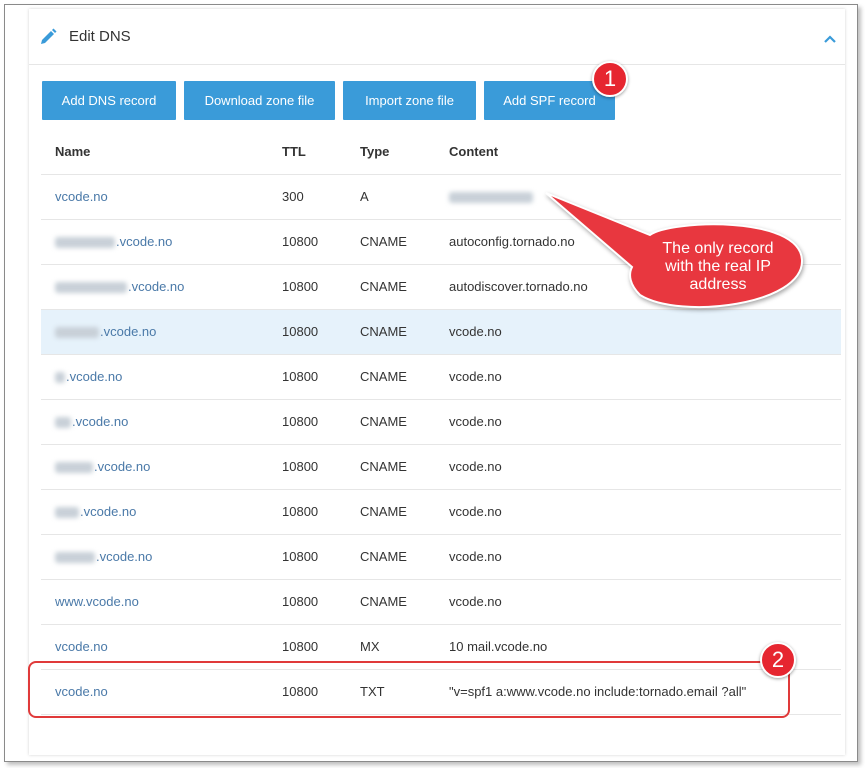  Describe the element at coordinates (409, 100) in the screenshot. I see `import-zone-file-button: Import zone file` at that location.